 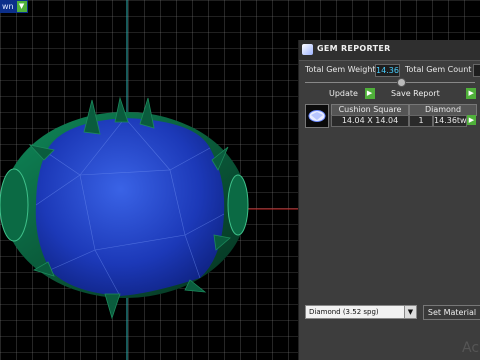 I want to click on view-dropdown: wn ▼, so click(x=14, y=6).